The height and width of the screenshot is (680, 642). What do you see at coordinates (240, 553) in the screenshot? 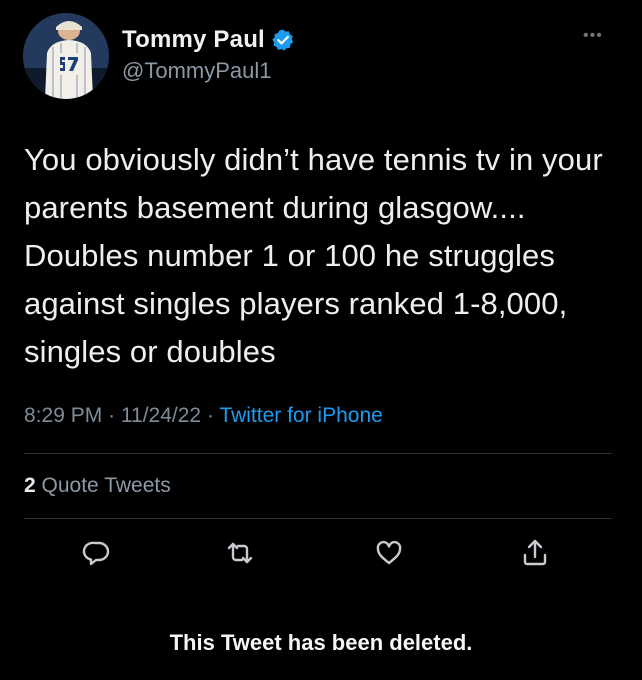
I see `retweet-icon` at bounding box center [240, 553].